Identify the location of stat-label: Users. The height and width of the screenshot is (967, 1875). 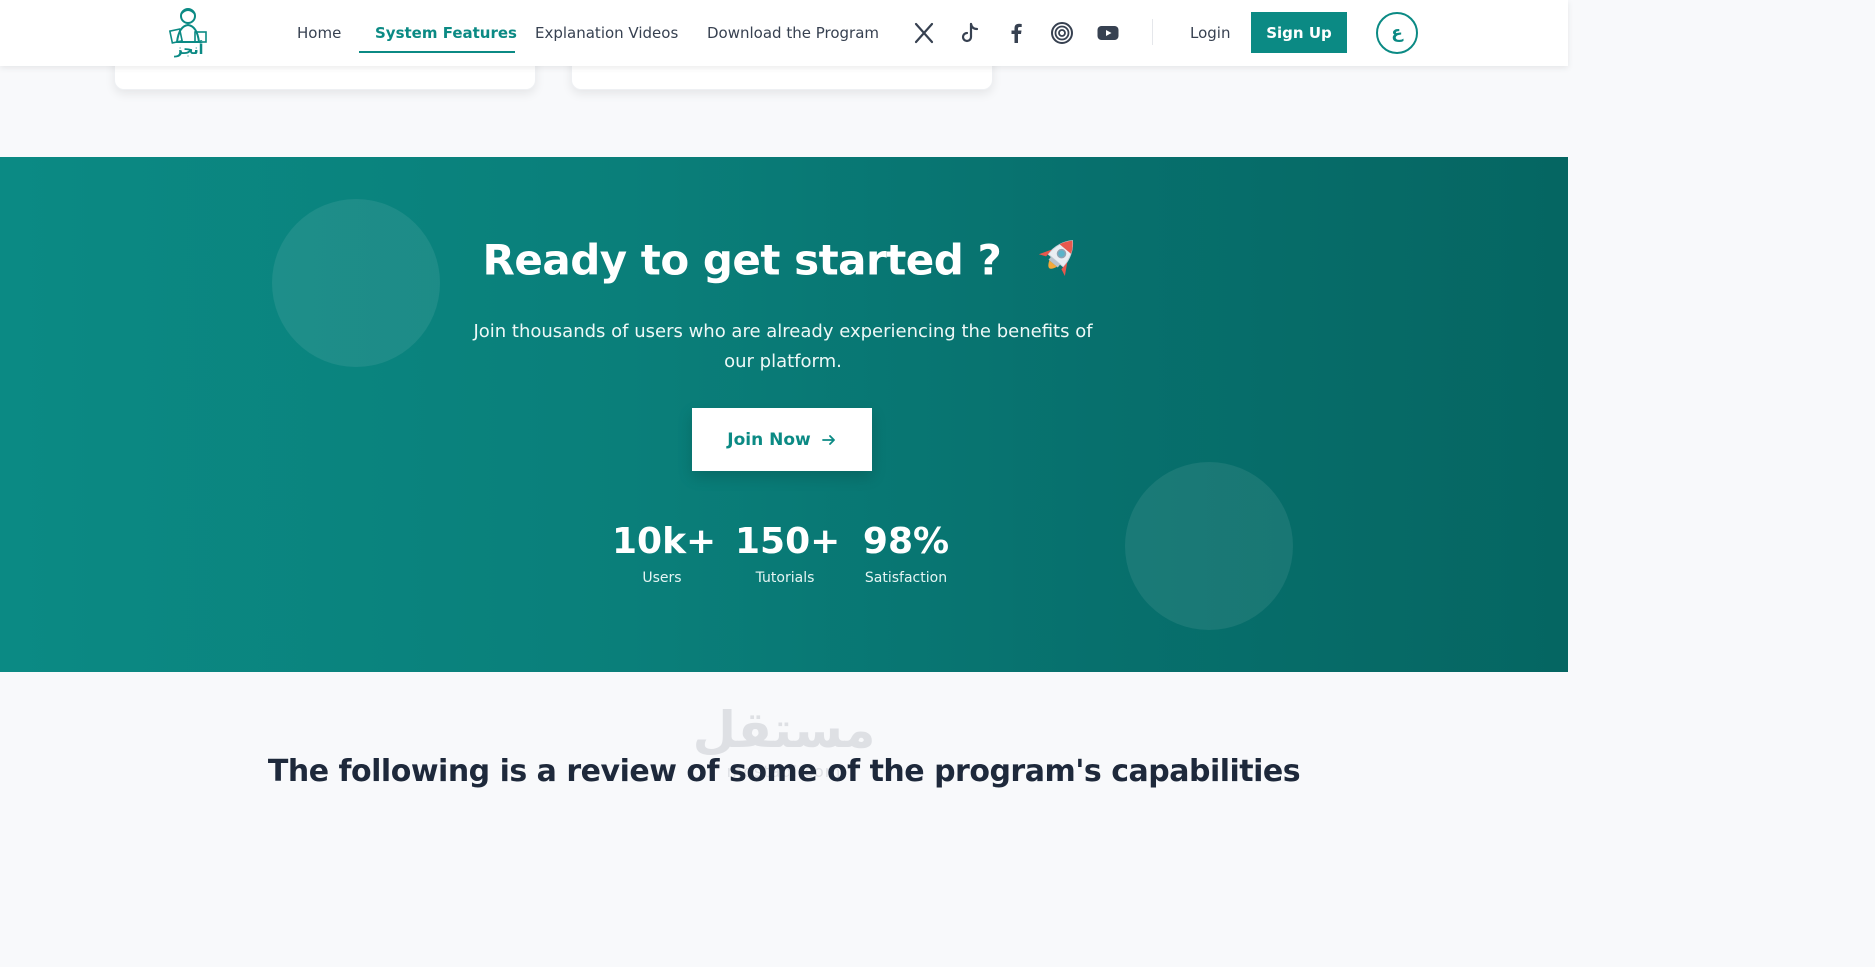
(662, 578).